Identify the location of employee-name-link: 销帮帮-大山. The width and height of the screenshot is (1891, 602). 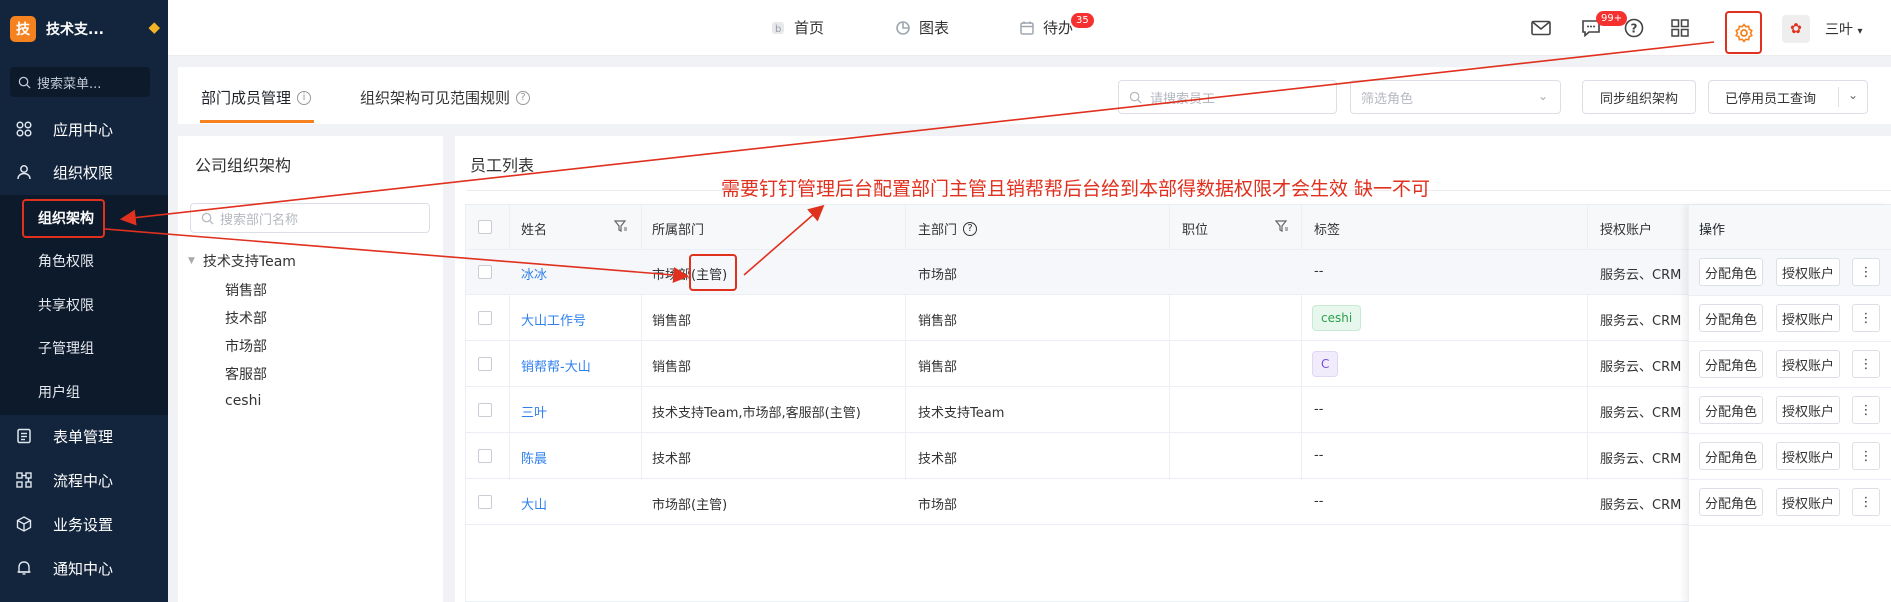
(556, 365).